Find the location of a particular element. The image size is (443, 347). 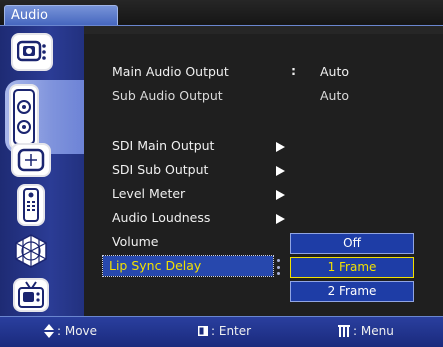

dropdown-option-1-frame: 1 Frame is located at coordinates (352, 267).